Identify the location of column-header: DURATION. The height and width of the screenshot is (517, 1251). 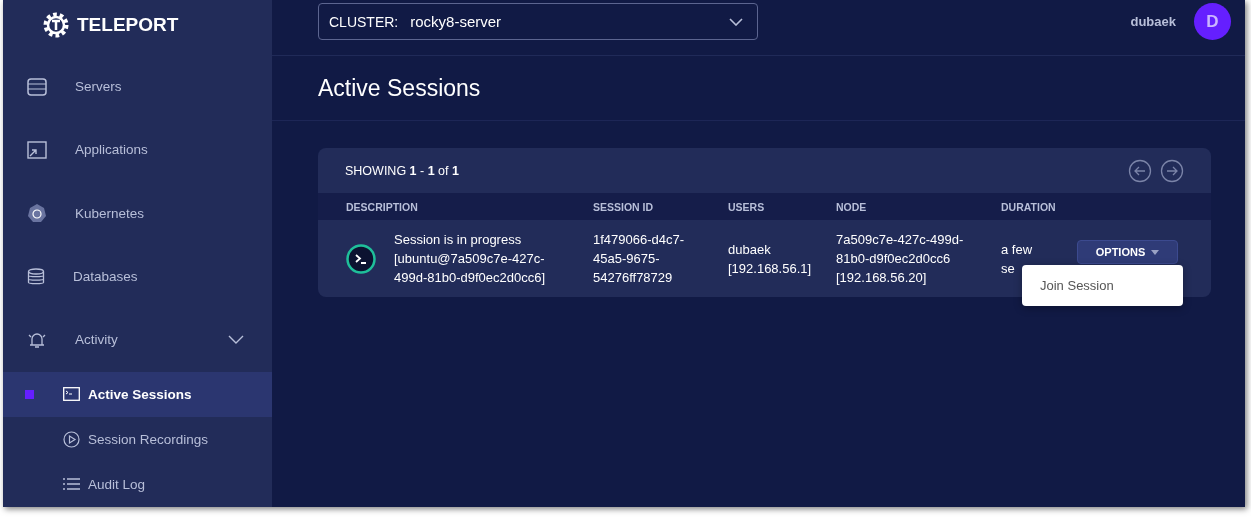
(1029, 206).